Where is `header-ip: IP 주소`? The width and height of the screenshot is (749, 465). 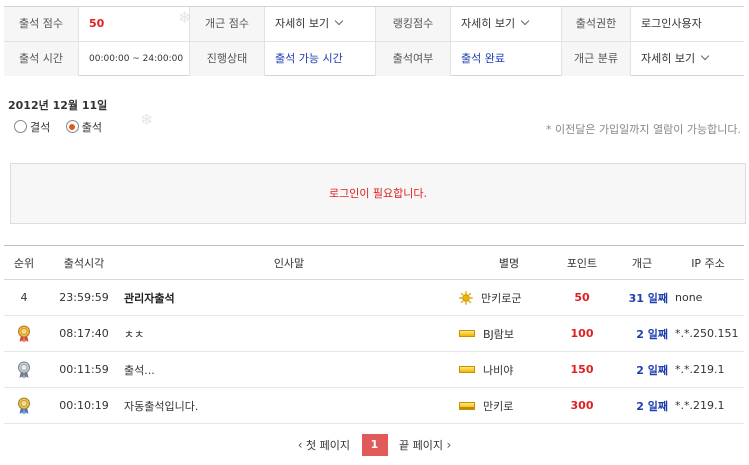
header-ip: IP 주소 is located at coordinates (708, 263).